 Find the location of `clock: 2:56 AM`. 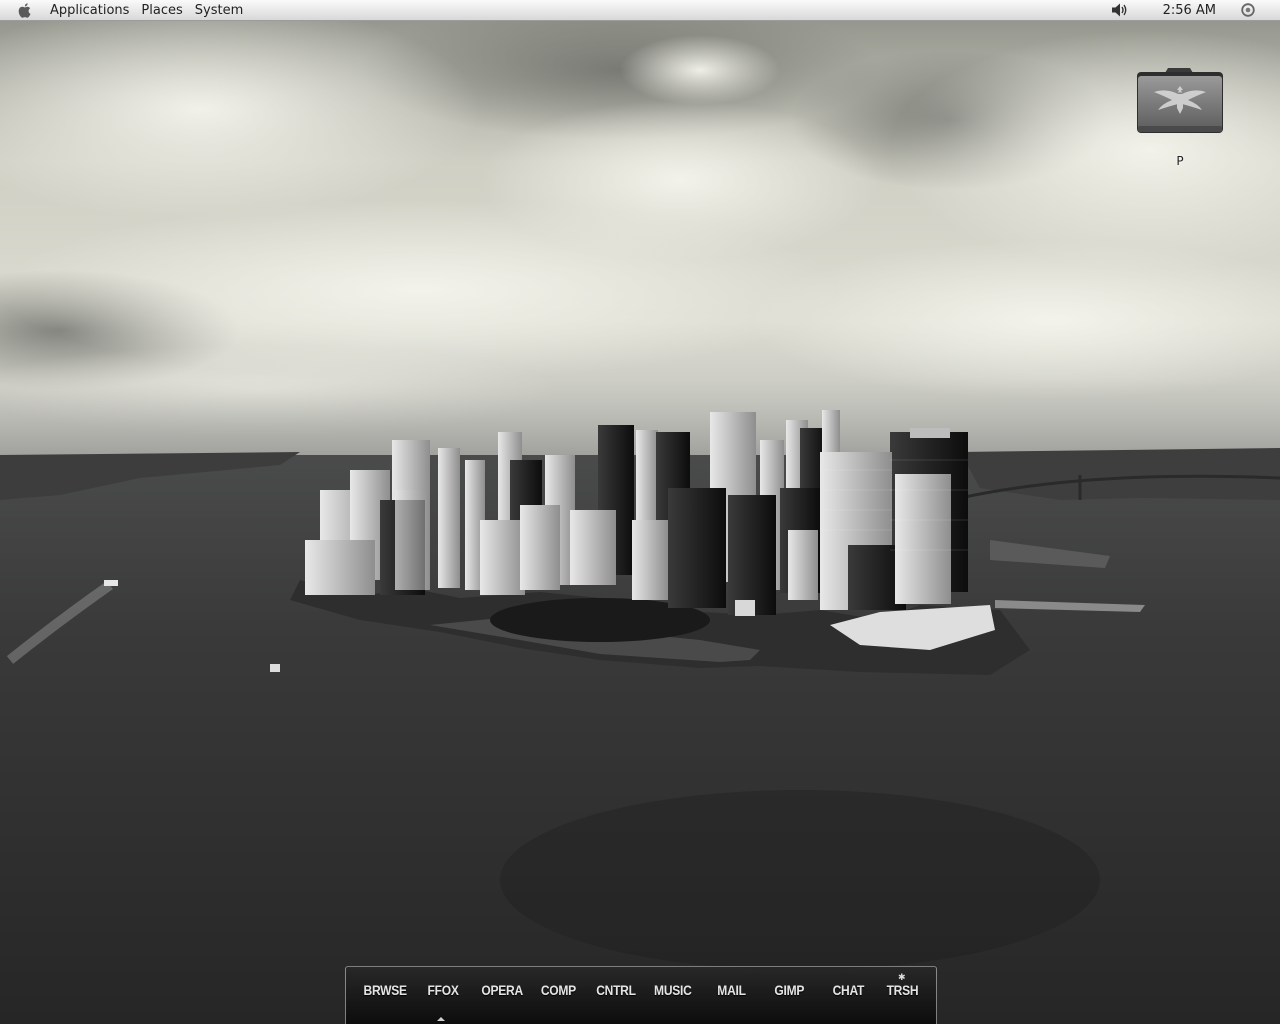

clock: 2:56 AM is located at coordinates (1189, 10).